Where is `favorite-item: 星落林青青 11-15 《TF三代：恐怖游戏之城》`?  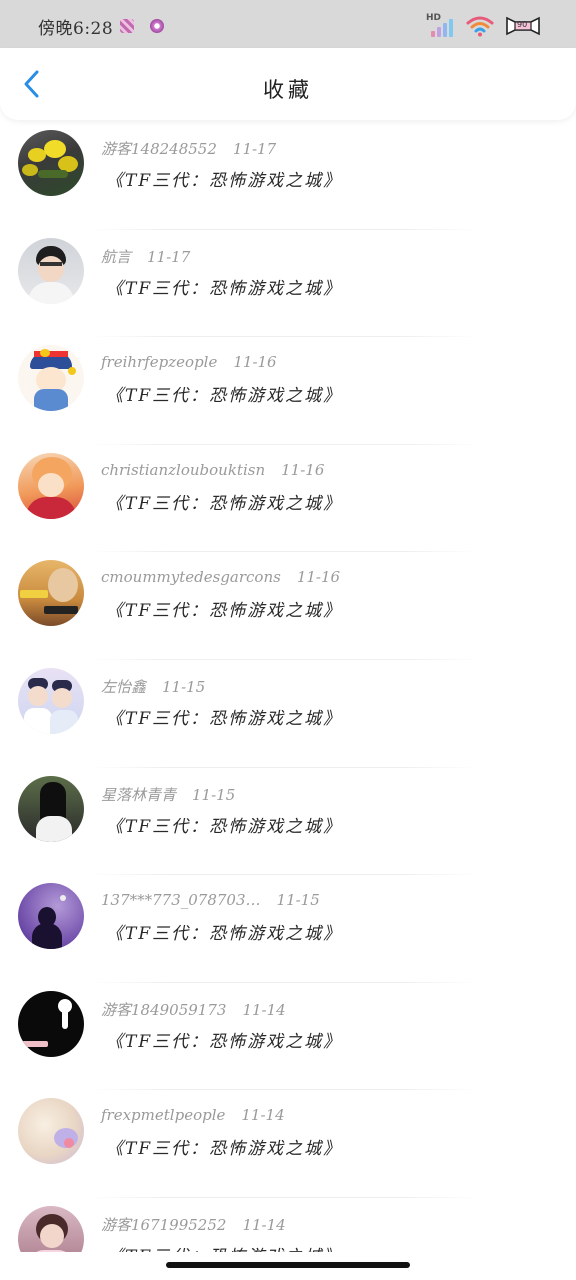 favorite-item: 星落林青青 11-15 《TF三代：恐怖游戏之城》 is located at coordinates (288, 822).